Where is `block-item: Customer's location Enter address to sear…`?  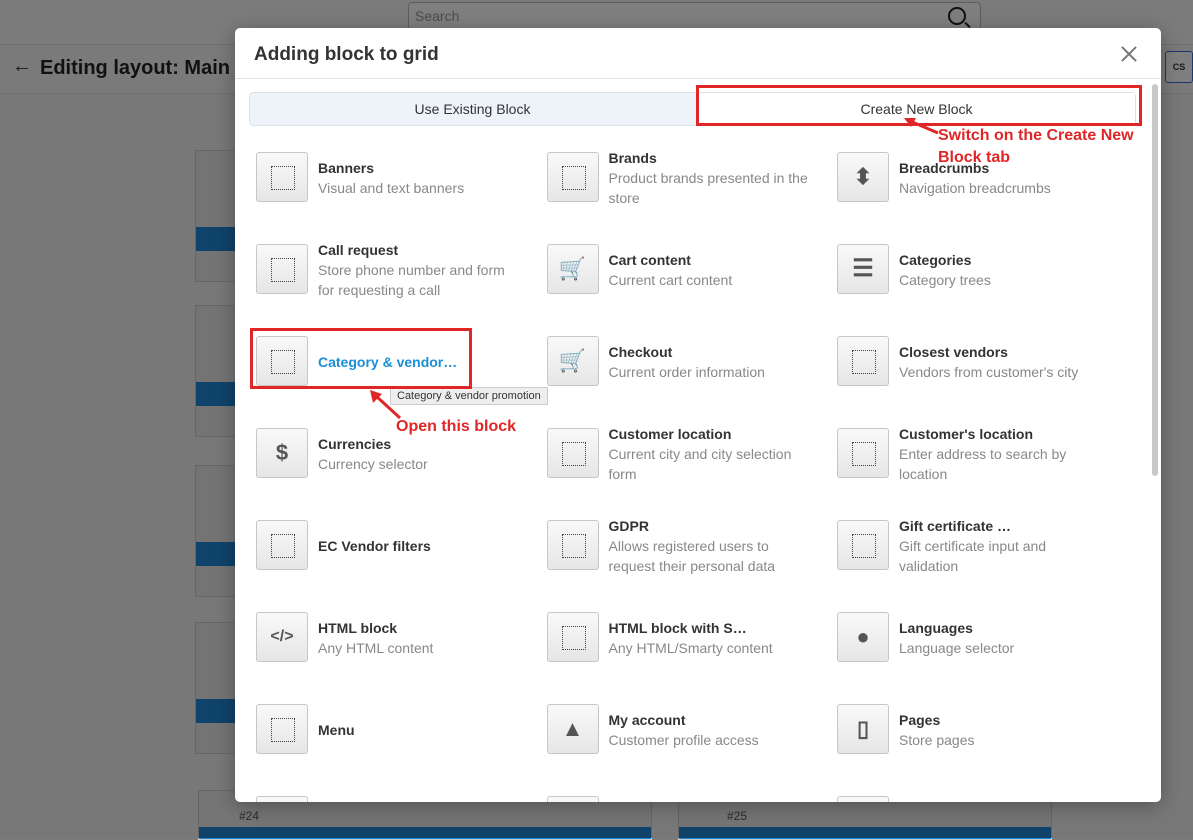 block-item: Customer's location Enter address to sear… is located at coordinates (972, 454).